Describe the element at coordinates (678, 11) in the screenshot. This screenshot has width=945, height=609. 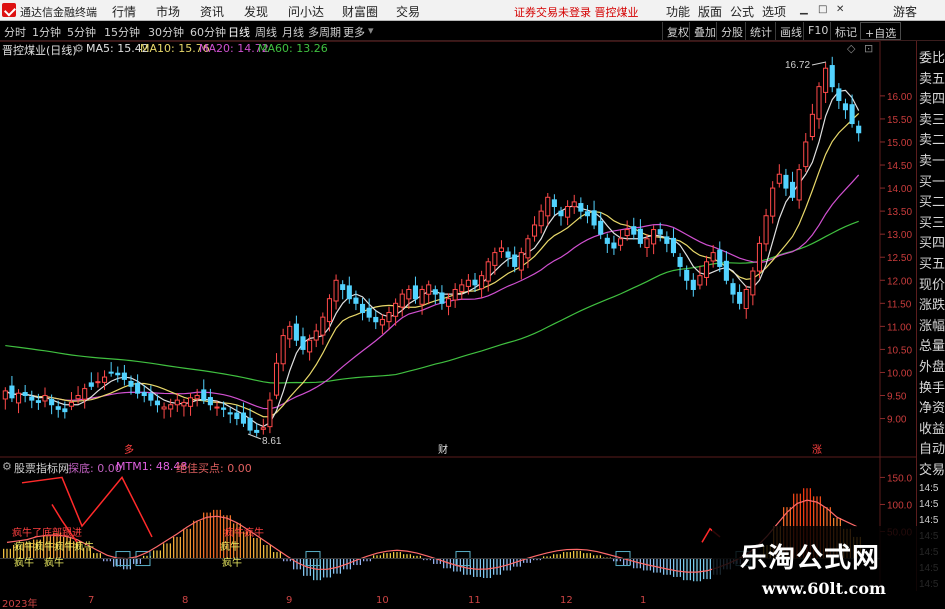
I see `menu-item-function: 功能` at that location.